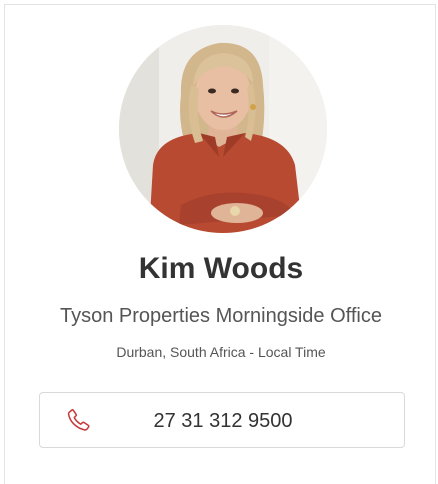 This screenshot has height=484, width=438. I want to click on agent-name: Kim Woods, so click(221, 268).